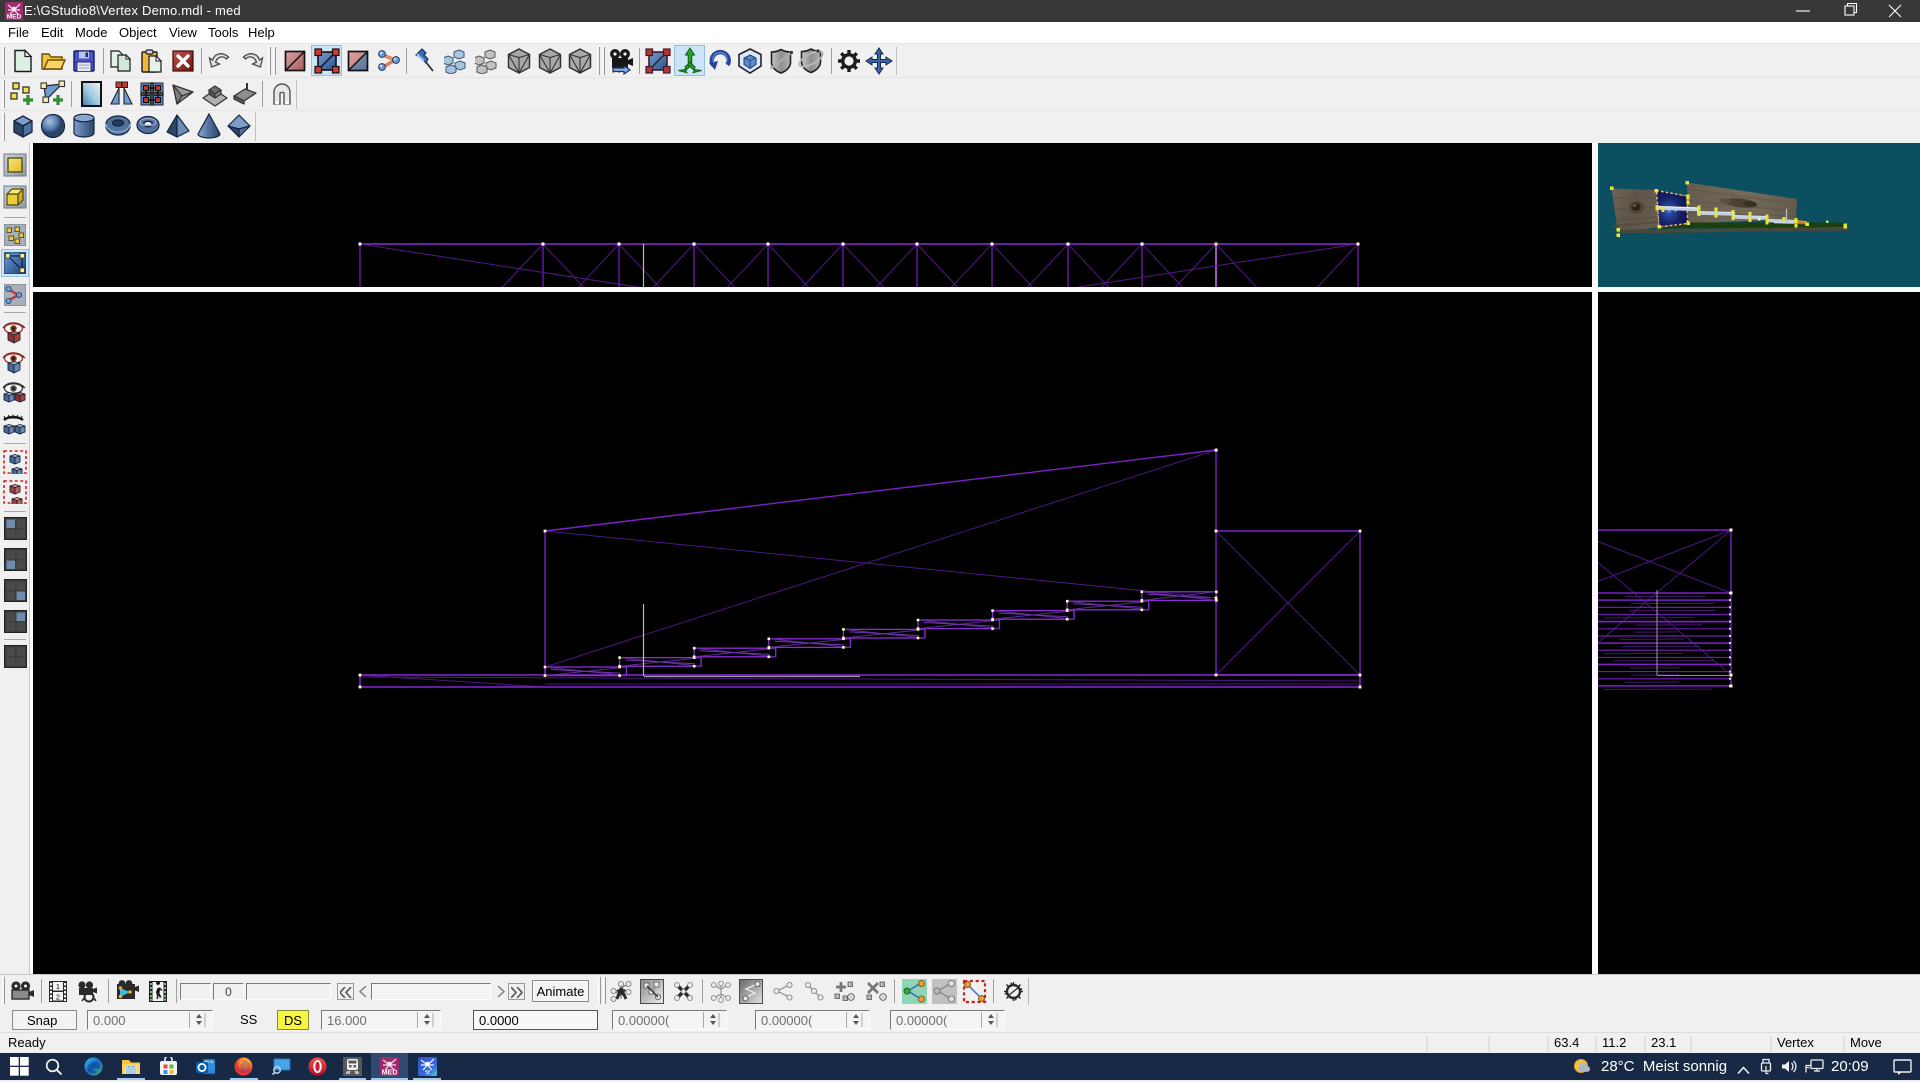 The height and width of the screenshot is (1082, 1920). What do you see at coordinates (58, 997) in the screenshot?
I see `svg-text: 2` at bounding box center [58, 997].